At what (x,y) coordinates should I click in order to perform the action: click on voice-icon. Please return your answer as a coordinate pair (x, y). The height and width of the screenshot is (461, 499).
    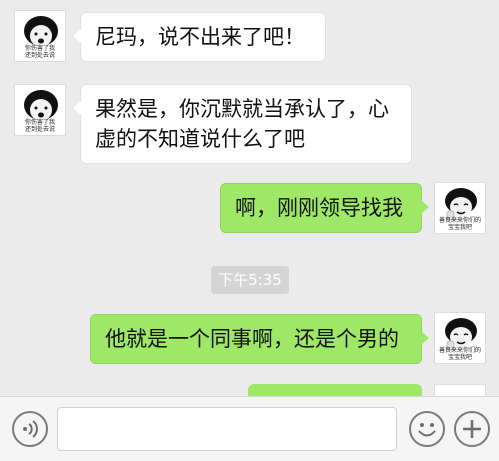
    Looking at the image, I should click on (30, 429).